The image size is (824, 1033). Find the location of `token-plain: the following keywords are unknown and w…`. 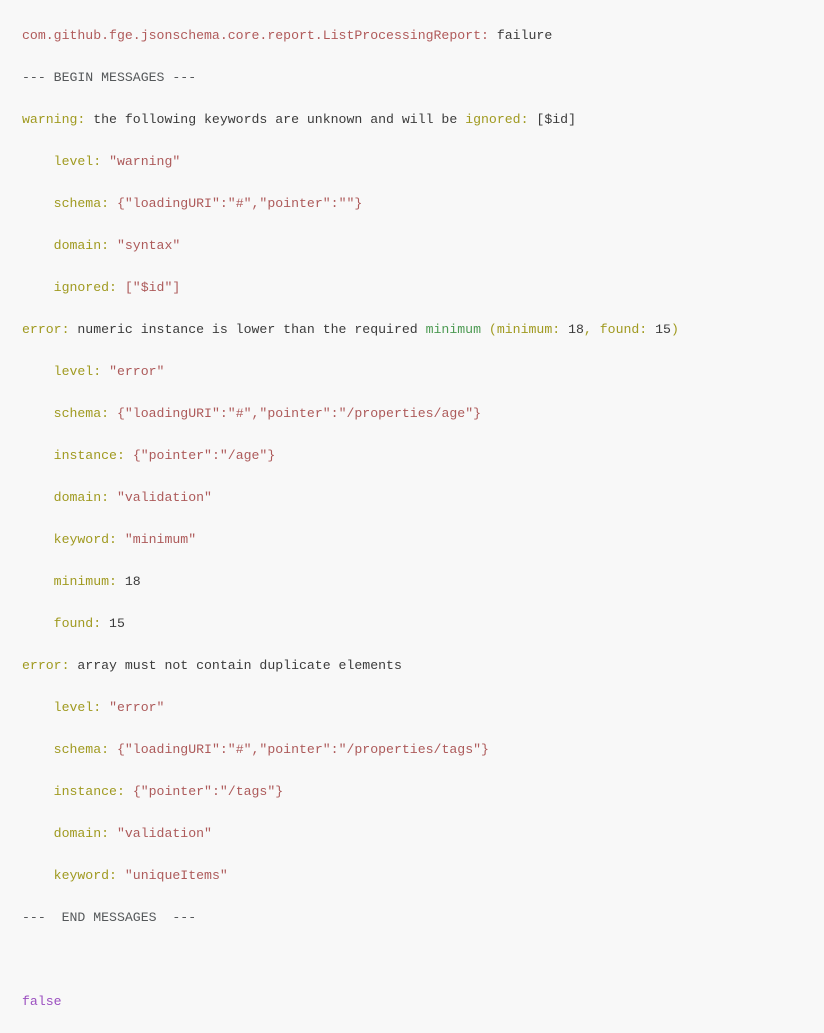

token-plain: the following keywords are unknown and w… is located at coordinates (275, 120).